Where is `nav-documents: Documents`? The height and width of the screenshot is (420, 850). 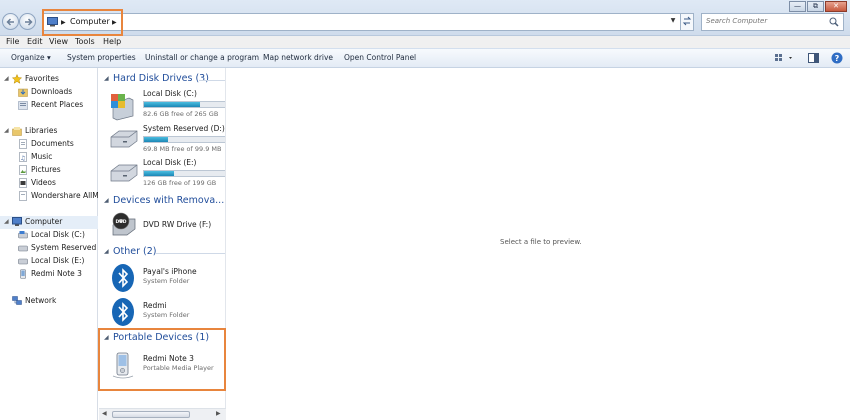
nav-documents: Documents is located at coordinates (49, 144).